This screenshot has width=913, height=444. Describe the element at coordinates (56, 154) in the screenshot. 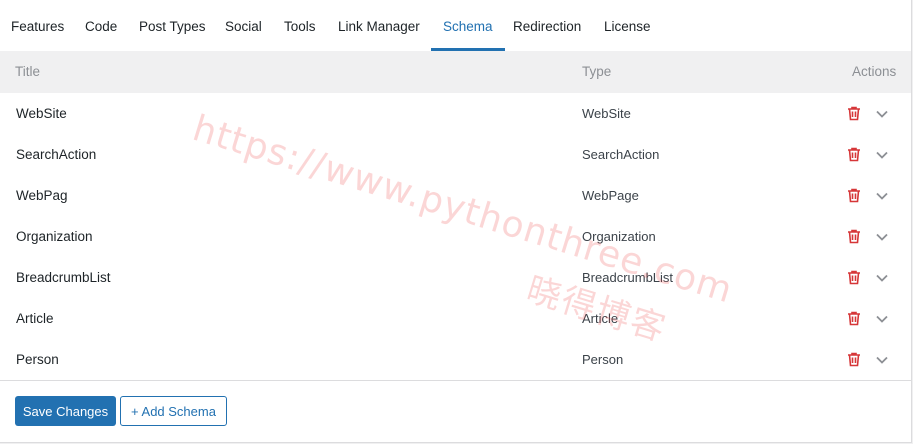

I see `row-title: SearchAction` at that location.